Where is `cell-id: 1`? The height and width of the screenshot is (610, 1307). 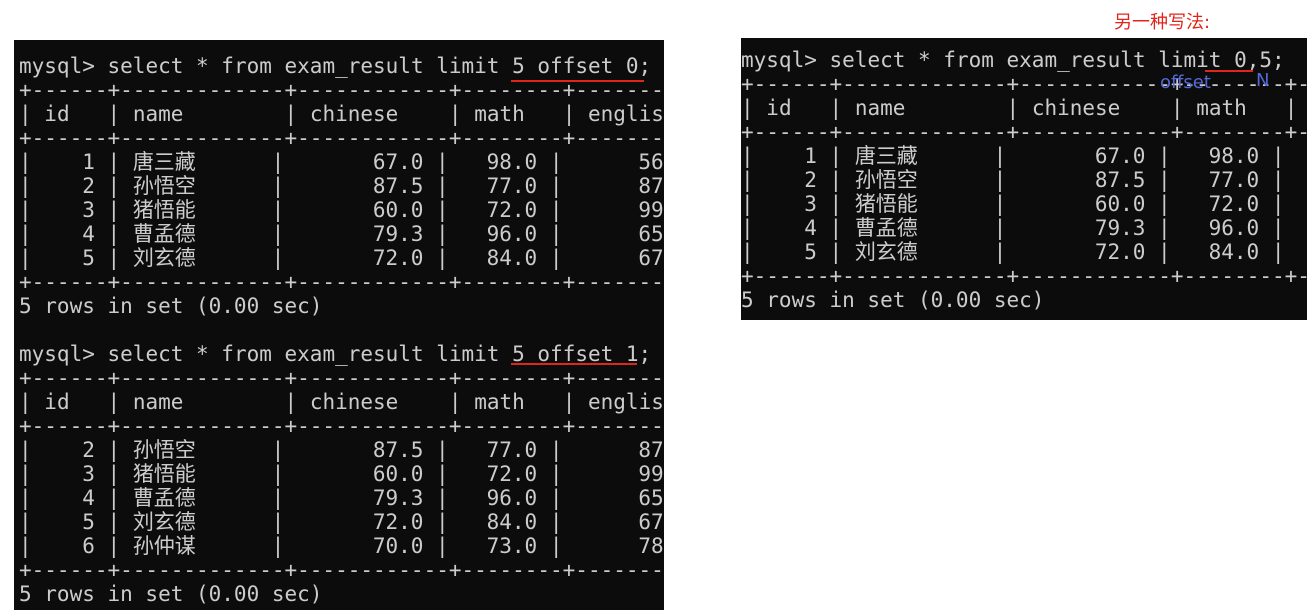 cell-id: 1 is located at coordinates (88, 162).